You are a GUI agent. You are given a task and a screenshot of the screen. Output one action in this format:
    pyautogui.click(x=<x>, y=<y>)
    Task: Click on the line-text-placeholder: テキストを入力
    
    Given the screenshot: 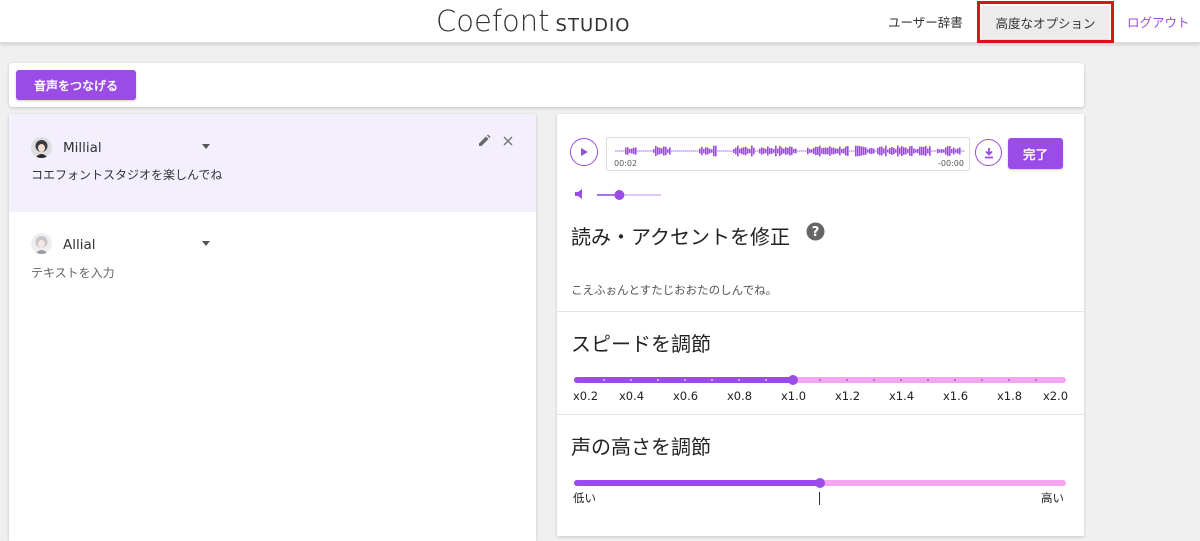 What is the action you would take?
    pyautogui.click(x=73, y=272)
    